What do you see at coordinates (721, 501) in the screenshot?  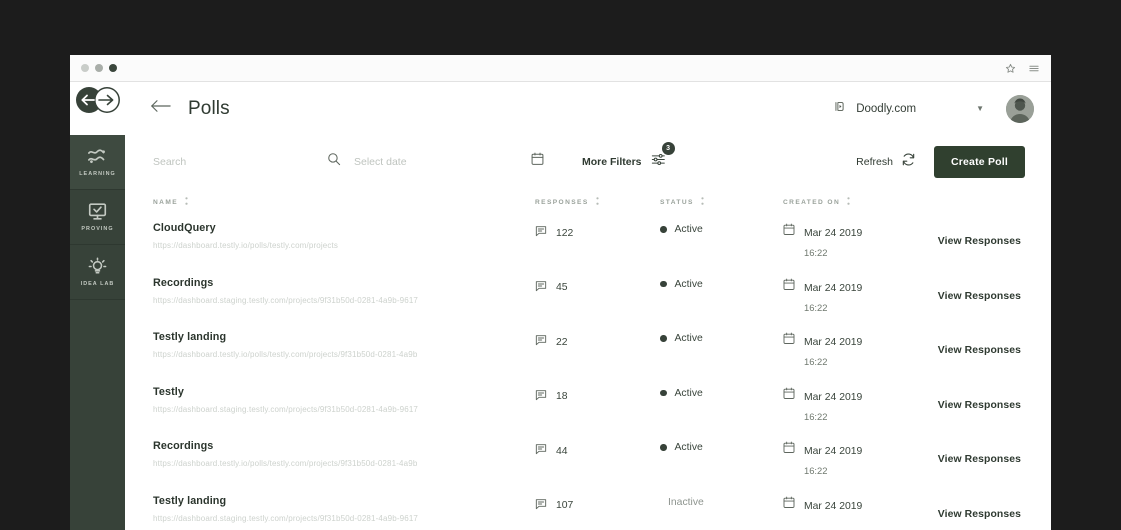 I see `cell-status: Inactive` at bounding box center [721, 501].